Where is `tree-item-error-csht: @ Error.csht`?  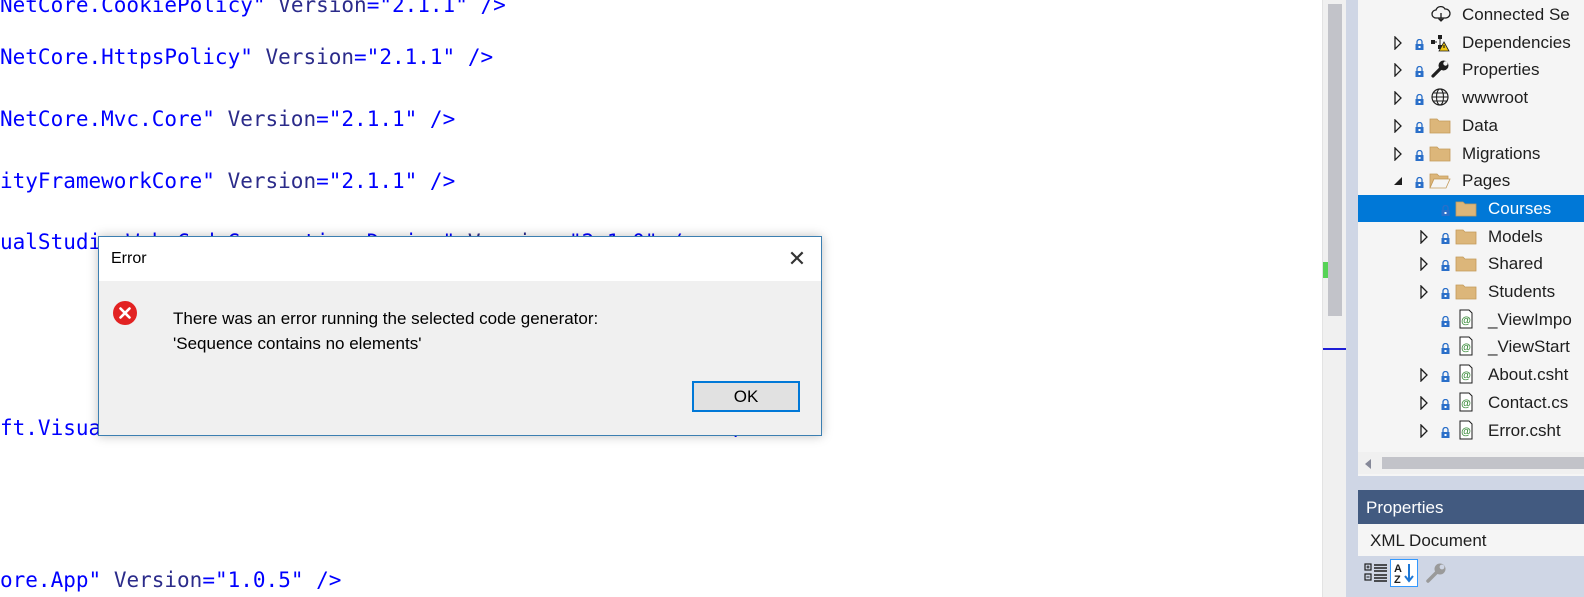 tree-item-error-csht: @ Error.csht is located at coordinates (1471, 430).